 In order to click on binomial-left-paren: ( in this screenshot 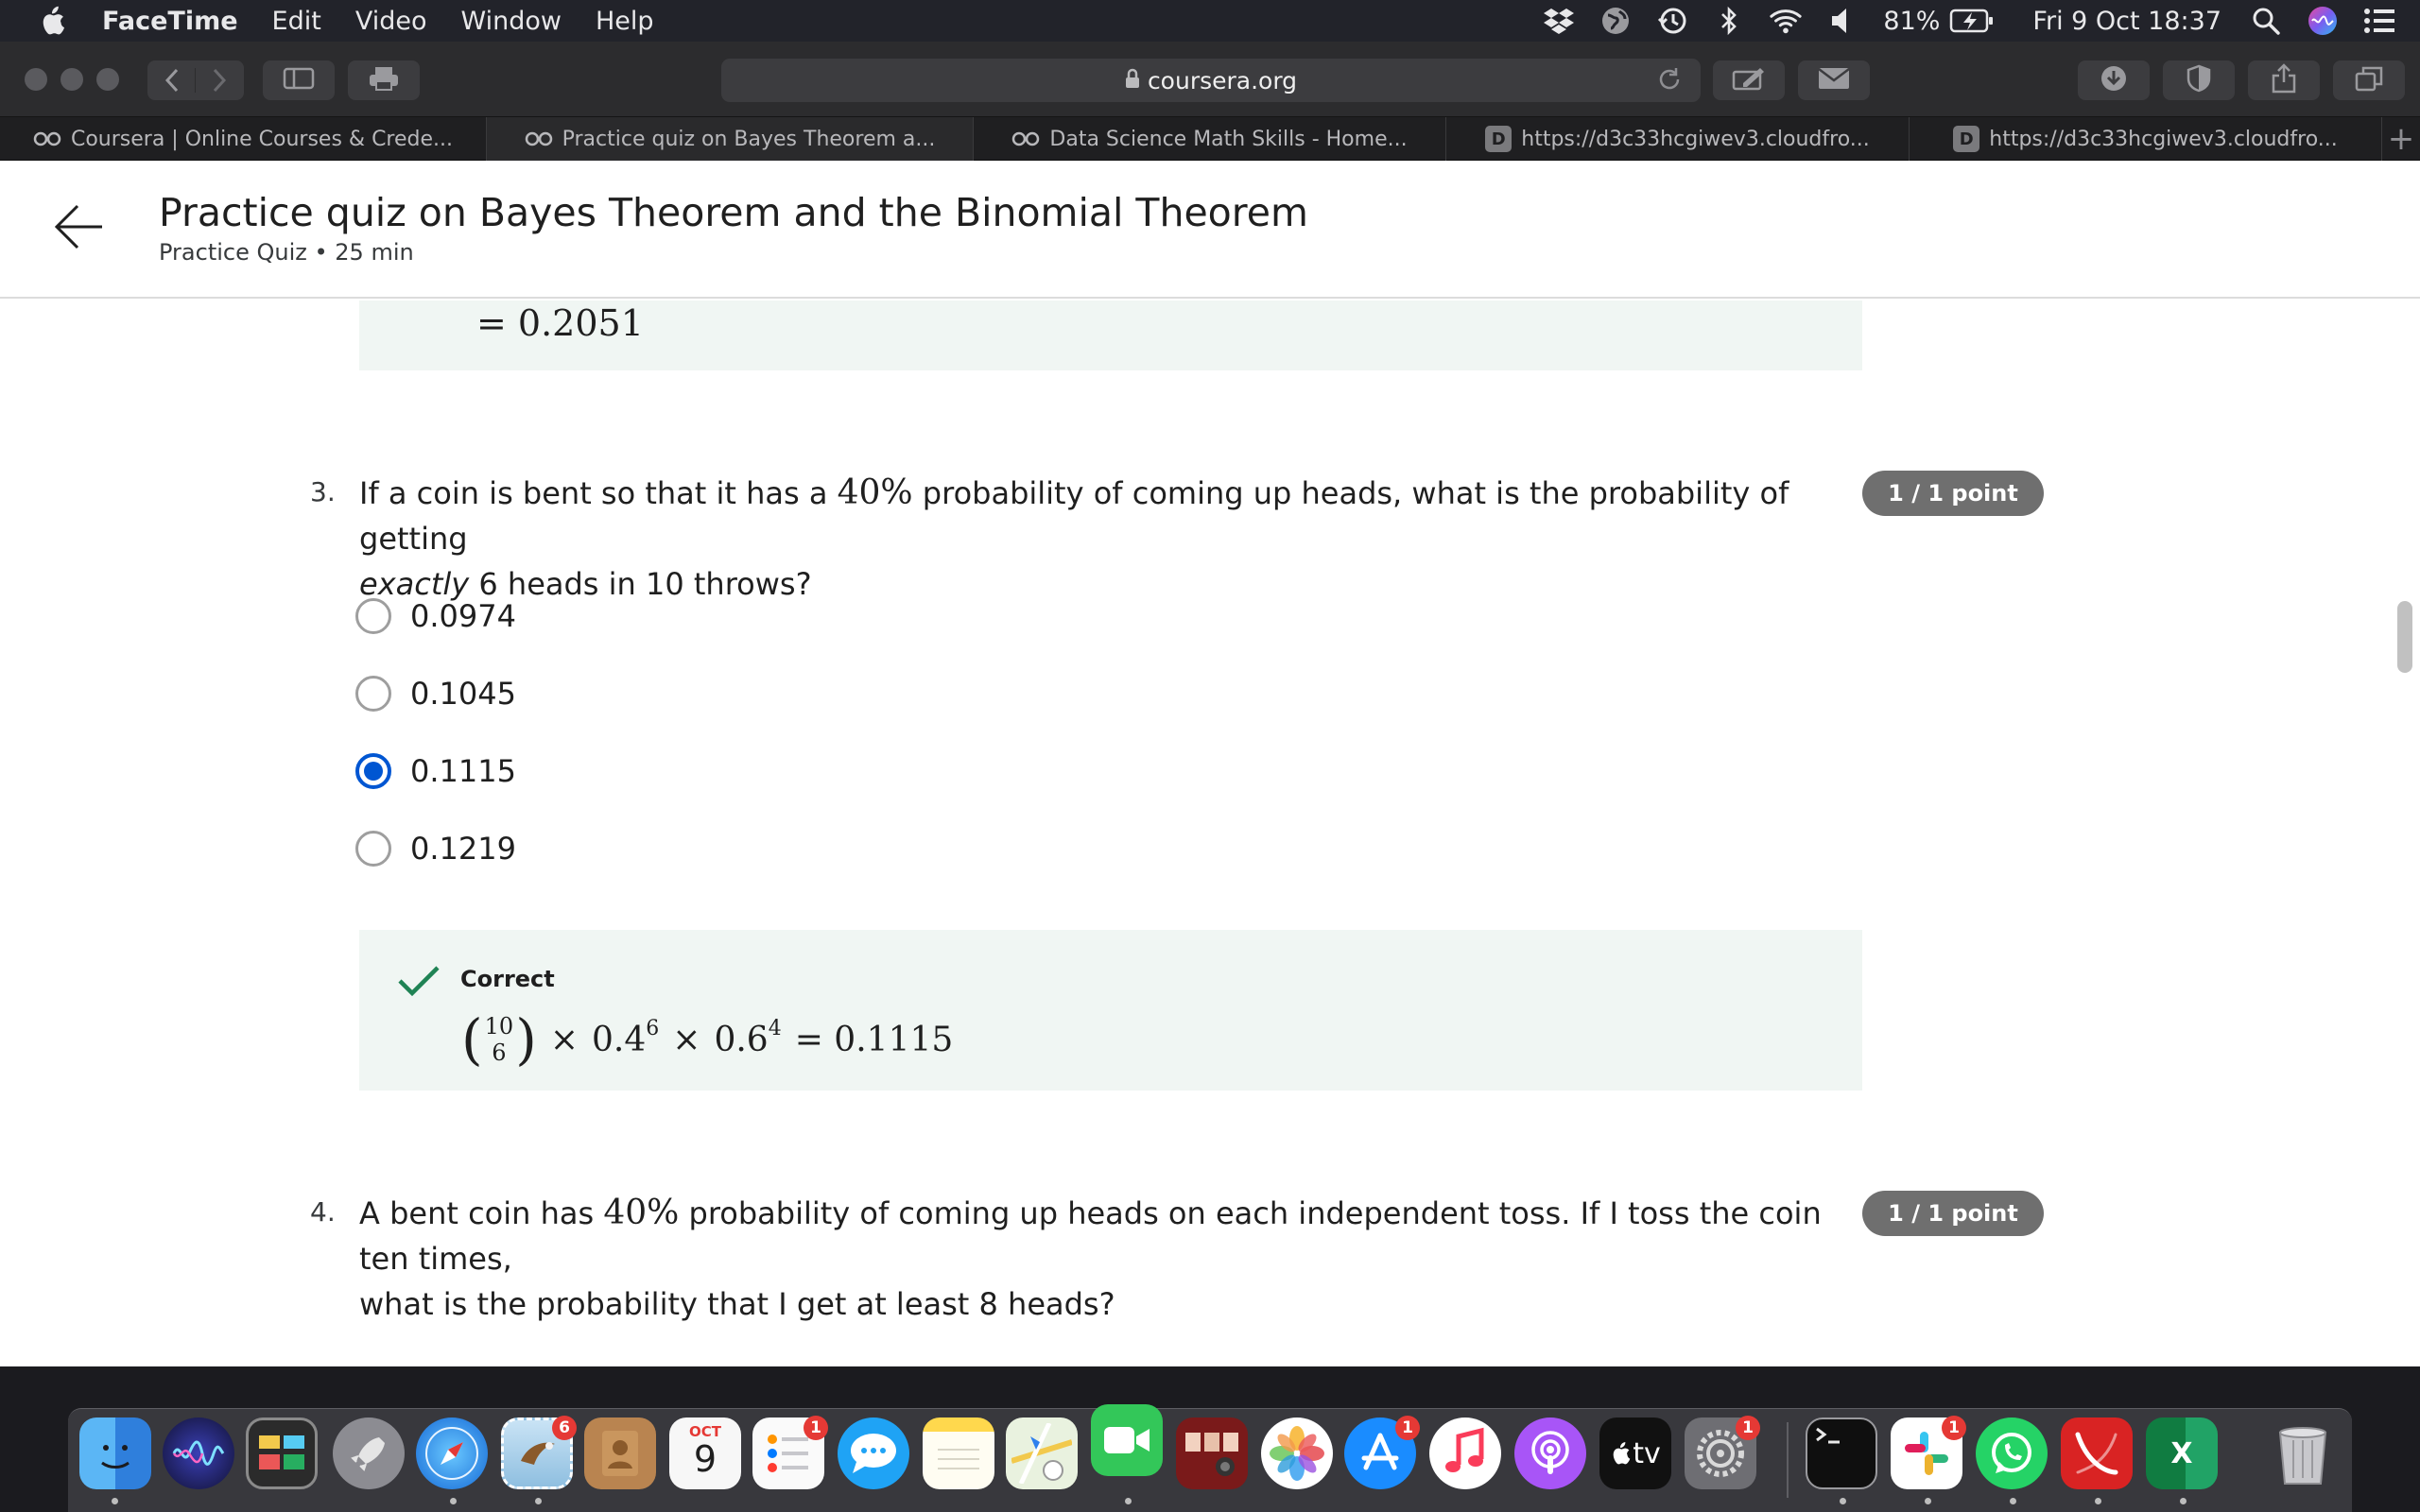, I will do `click(472, 1039)`.